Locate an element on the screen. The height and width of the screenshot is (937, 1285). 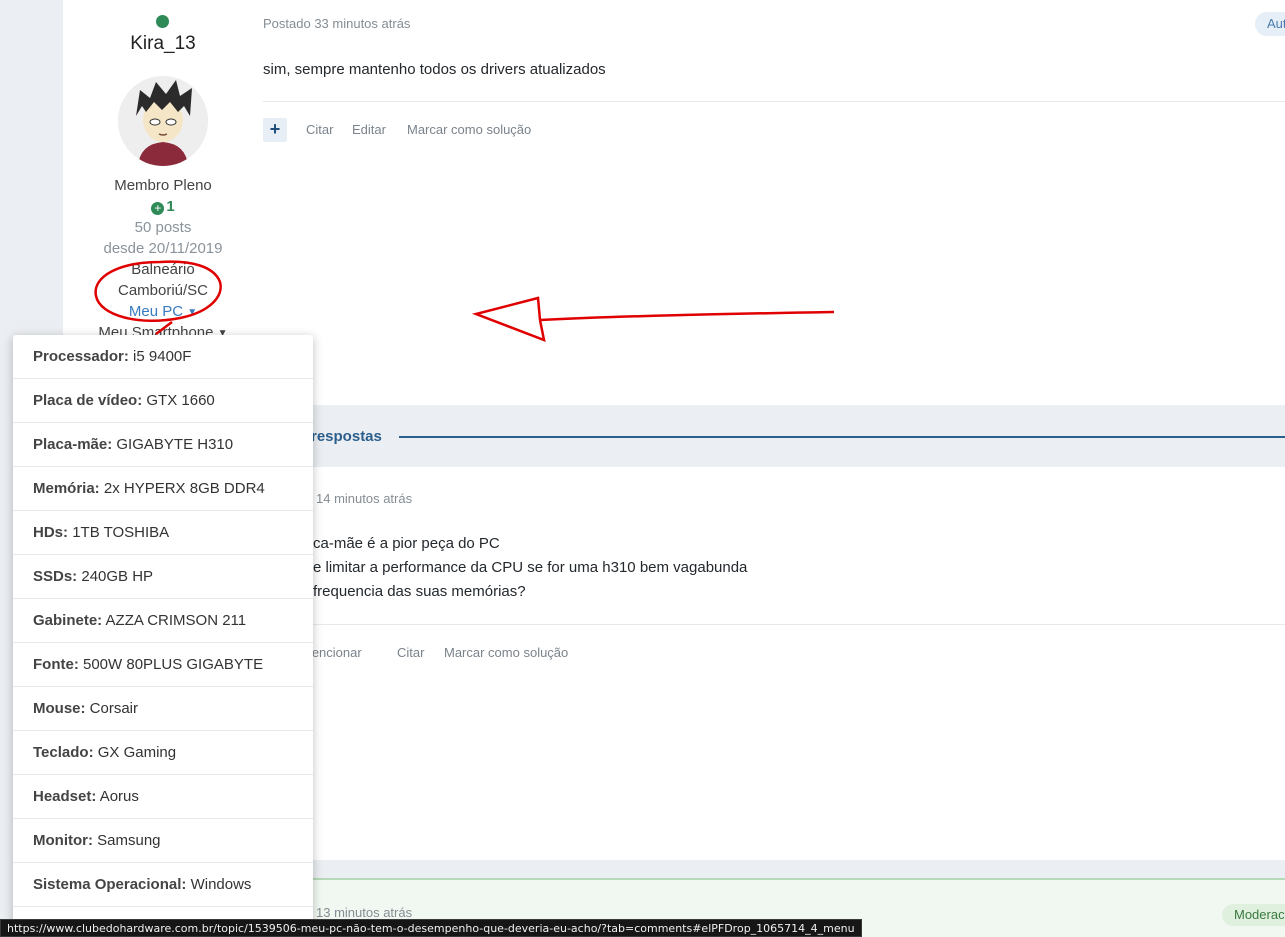
meu-pc-toggle: Meu PC ▼ is located at coordinates (163, 311).